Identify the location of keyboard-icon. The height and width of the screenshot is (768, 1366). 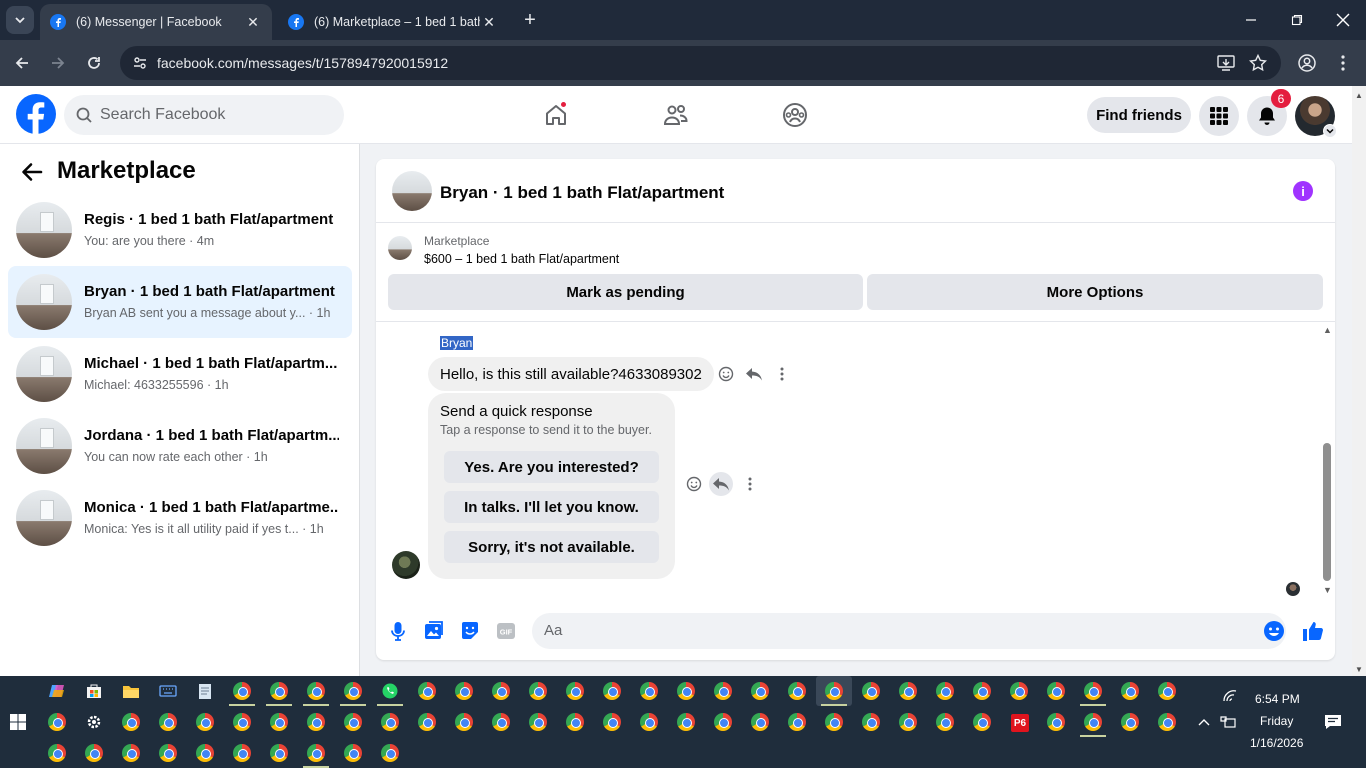
(168, 691).